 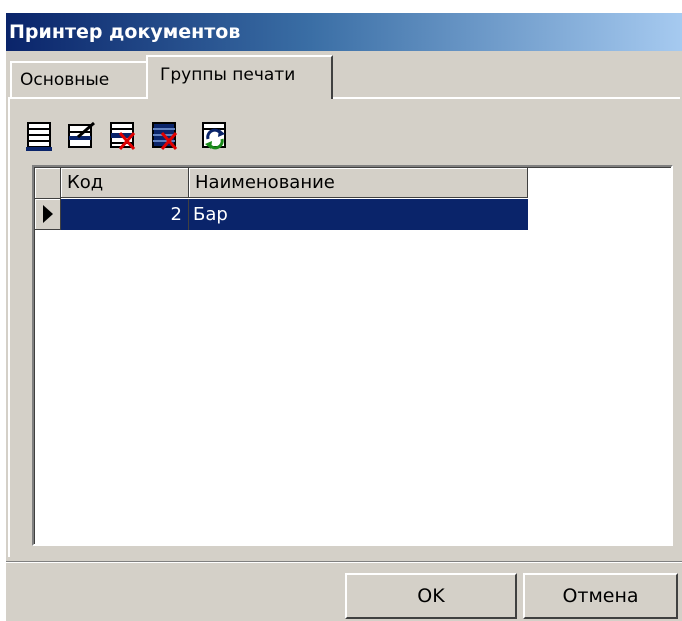 I want to click on toolbar, so click(x=174, y=137).